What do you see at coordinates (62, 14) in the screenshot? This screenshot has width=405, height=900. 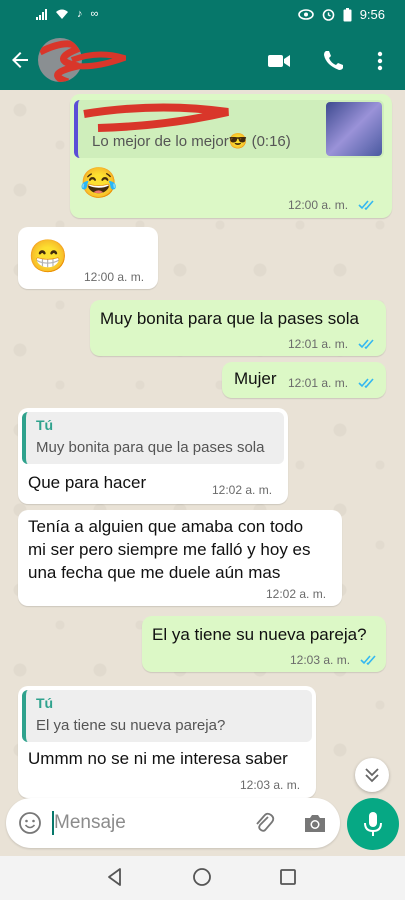 I see `wifi-icon` at bounding box center [62, 14].